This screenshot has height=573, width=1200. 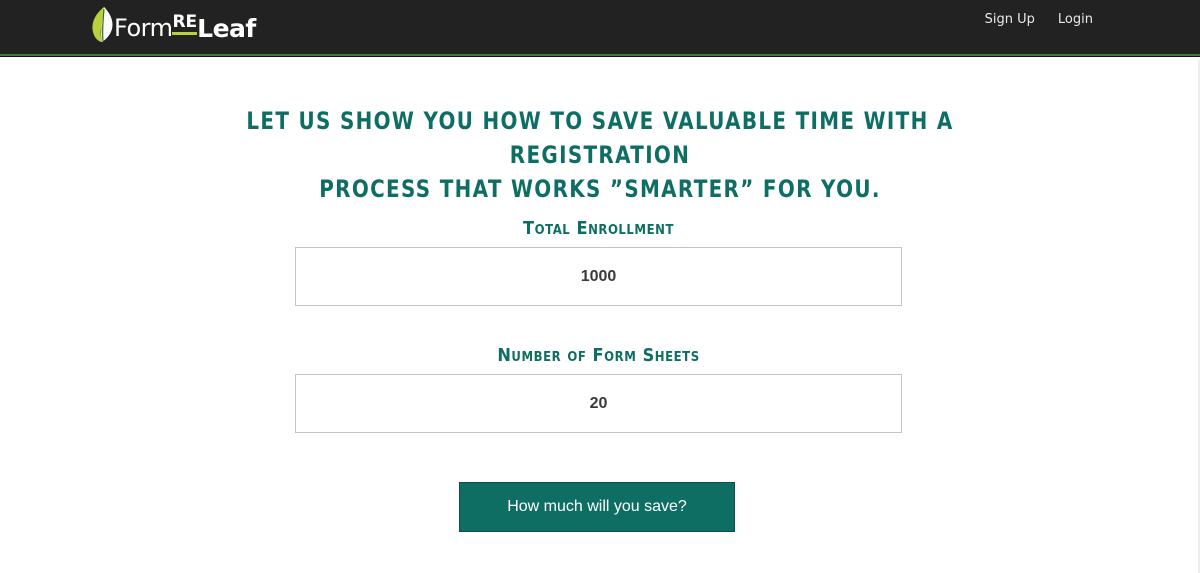 What do you see at coordinates (143, 28) in the screenshot?
I see `brand-name-form: Form` at bounding box center [143, 28].